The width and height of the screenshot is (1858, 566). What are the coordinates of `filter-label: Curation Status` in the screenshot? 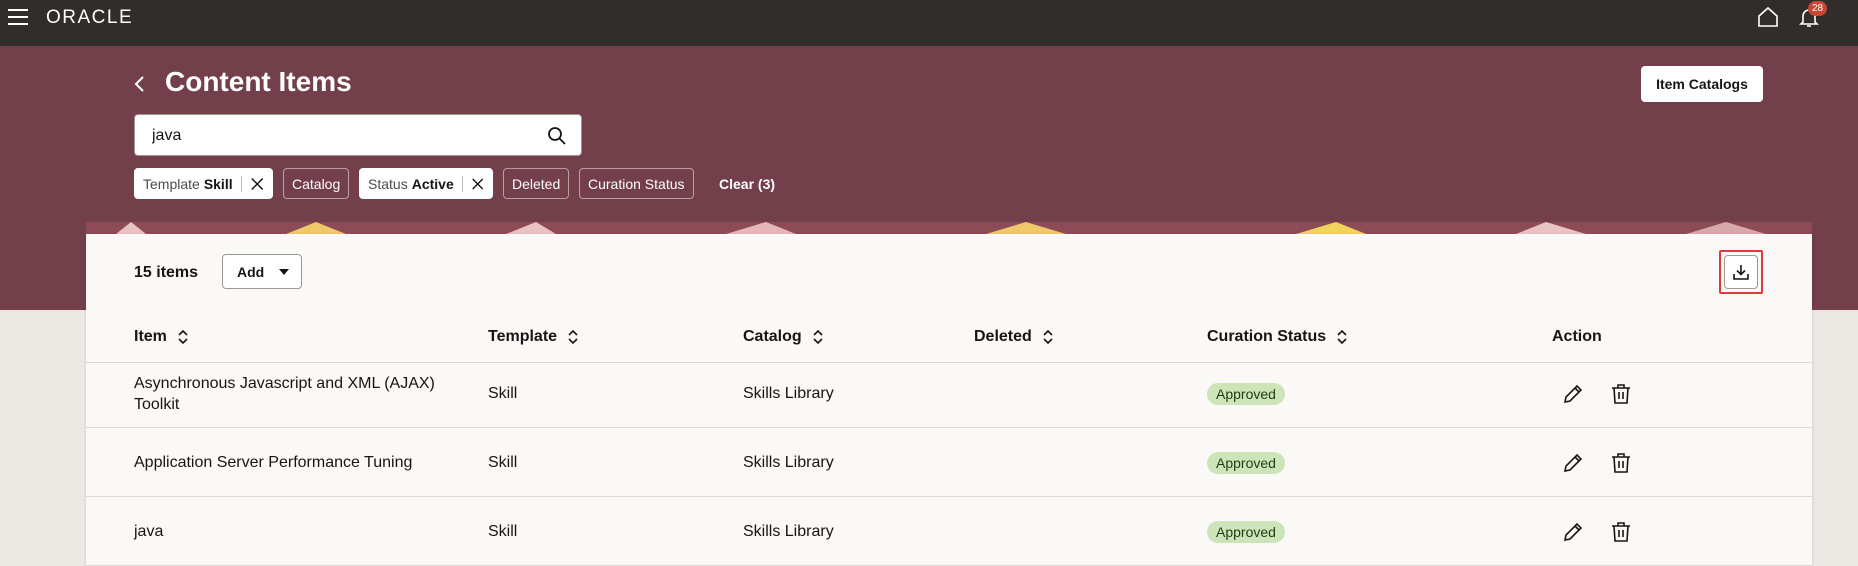 It's located at (636, 183).